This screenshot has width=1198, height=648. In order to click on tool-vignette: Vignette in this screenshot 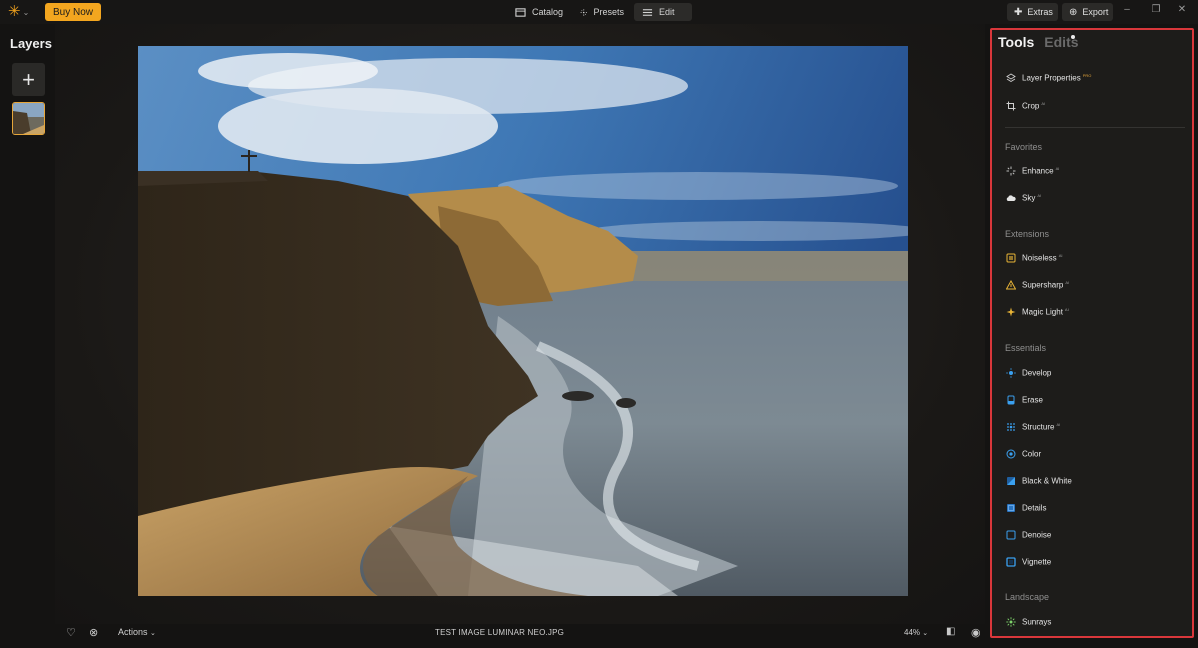, I will do `click(1029, 562)`.